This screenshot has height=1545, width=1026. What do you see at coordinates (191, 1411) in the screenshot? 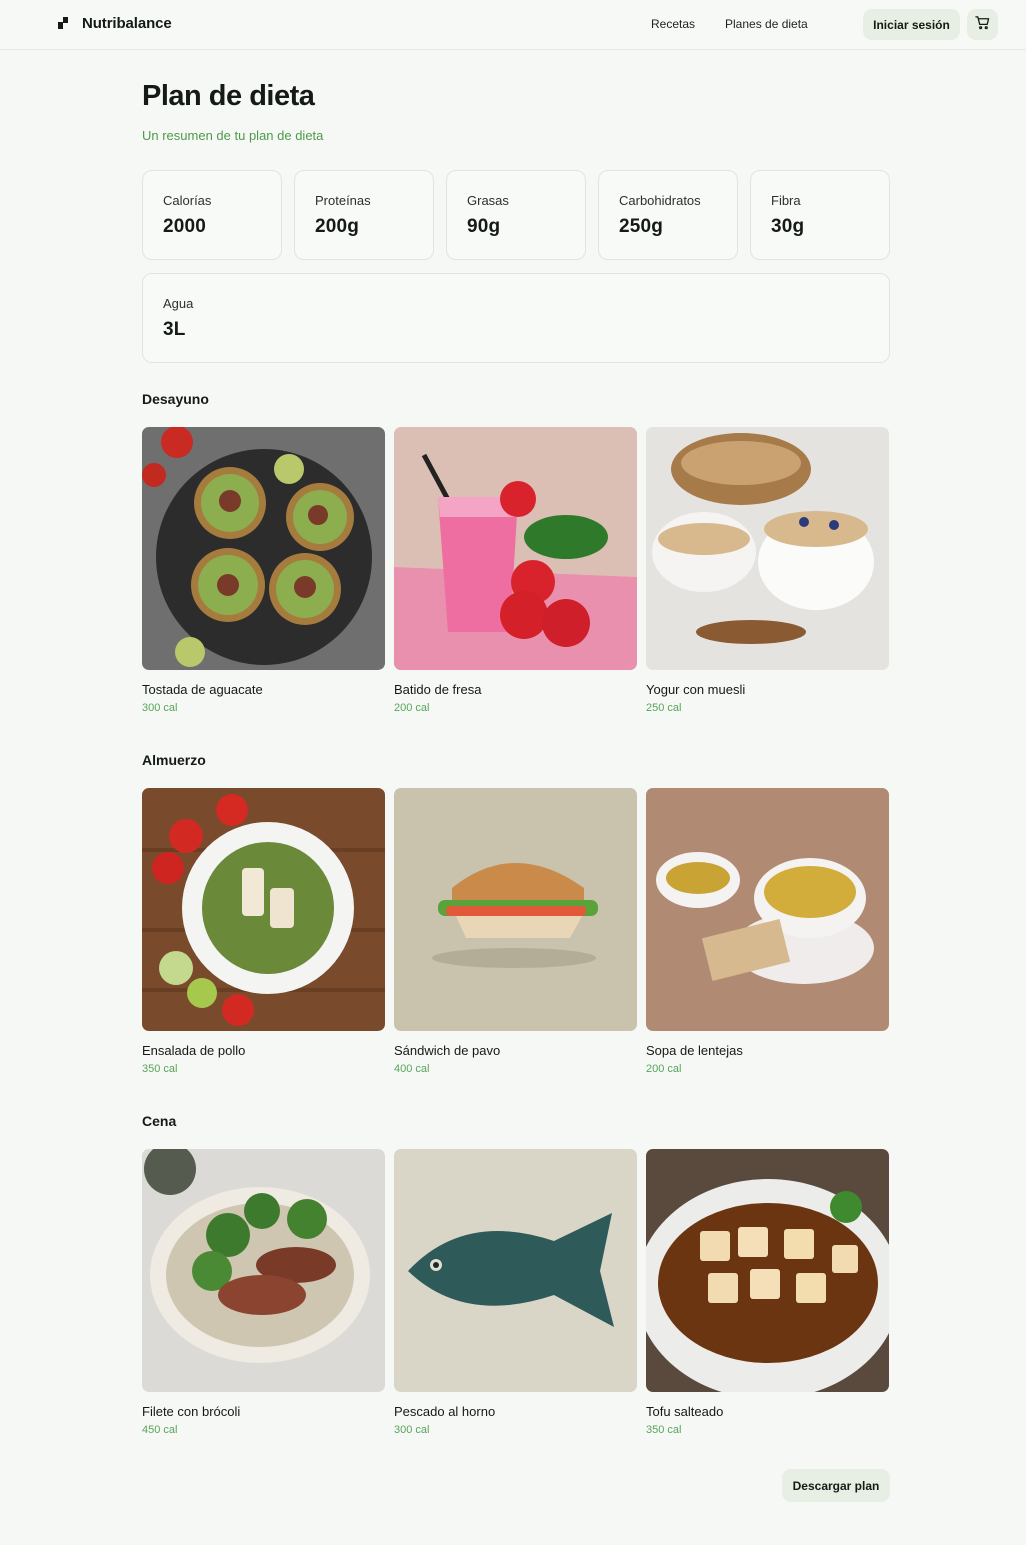
I see `meal-name: Filete con brócoli` at bounding box center [191, 1411].